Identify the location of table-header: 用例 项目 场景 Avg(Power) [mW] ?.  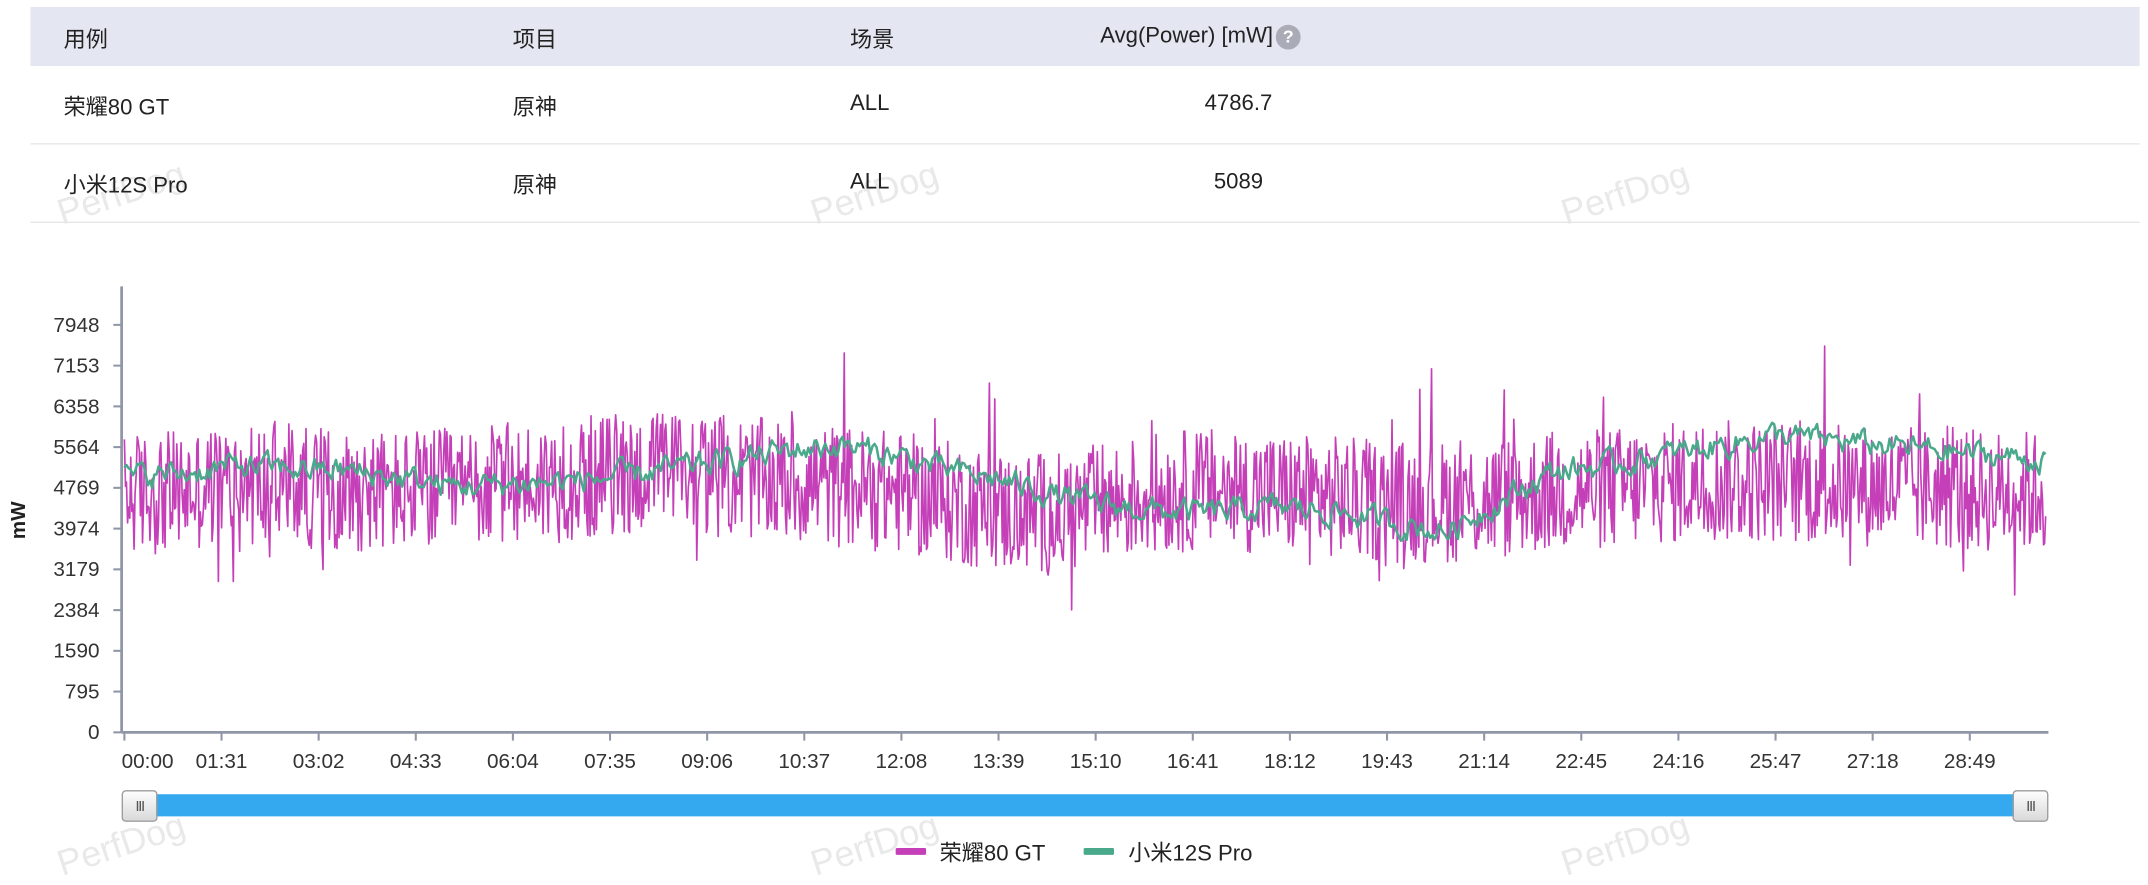
(1085, 36).